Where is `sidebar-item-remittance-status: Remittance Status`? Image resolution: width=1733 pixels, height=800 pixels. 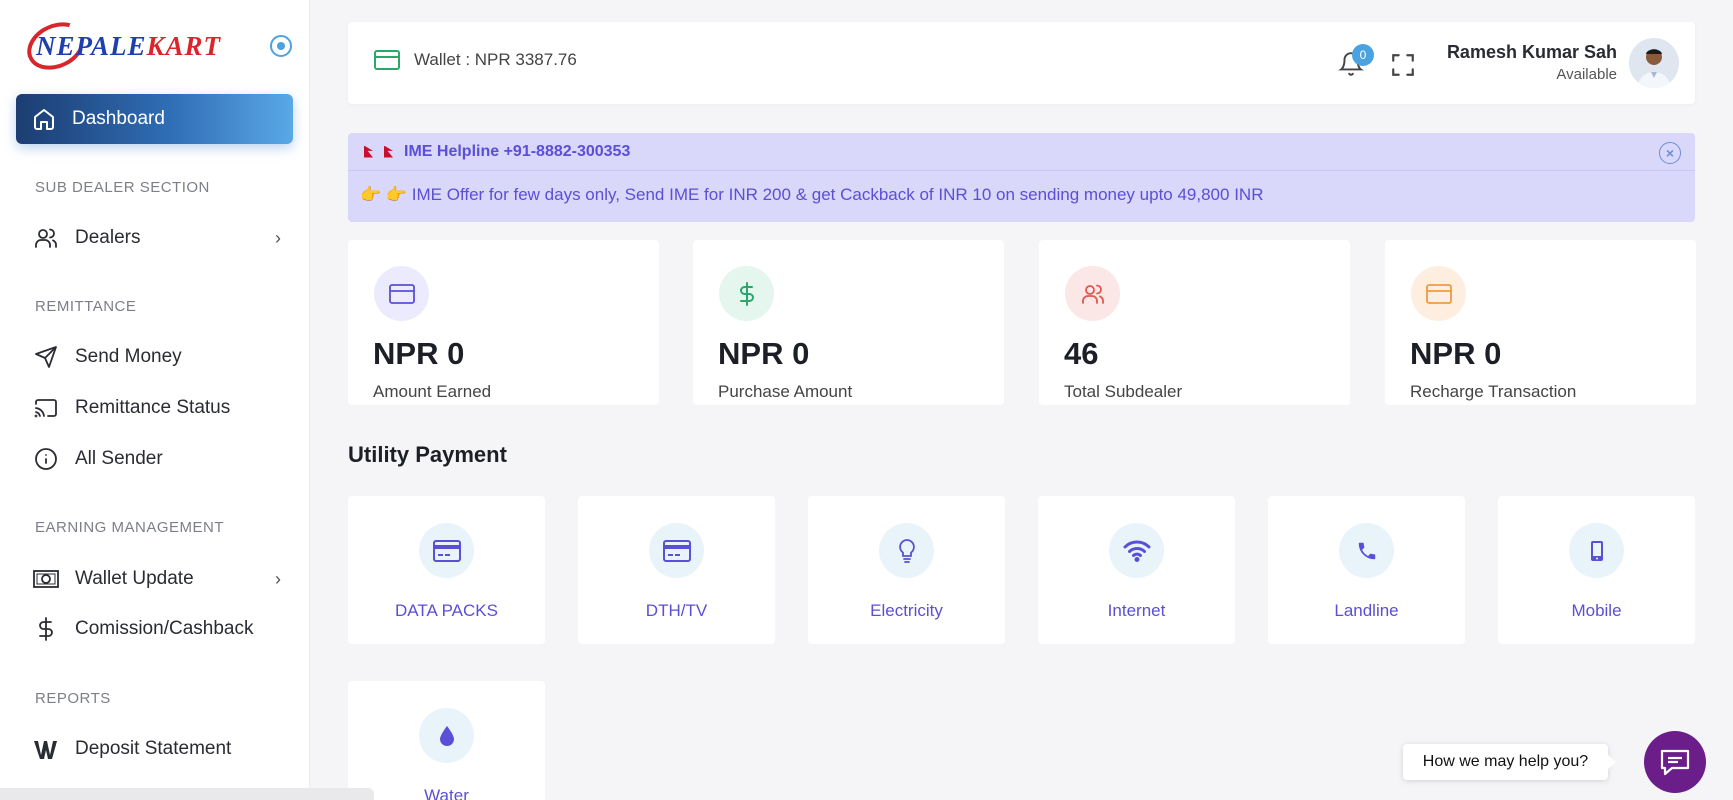
sidebar-item-remittance-status: Remittance Status is located at coordinates (161, 408).